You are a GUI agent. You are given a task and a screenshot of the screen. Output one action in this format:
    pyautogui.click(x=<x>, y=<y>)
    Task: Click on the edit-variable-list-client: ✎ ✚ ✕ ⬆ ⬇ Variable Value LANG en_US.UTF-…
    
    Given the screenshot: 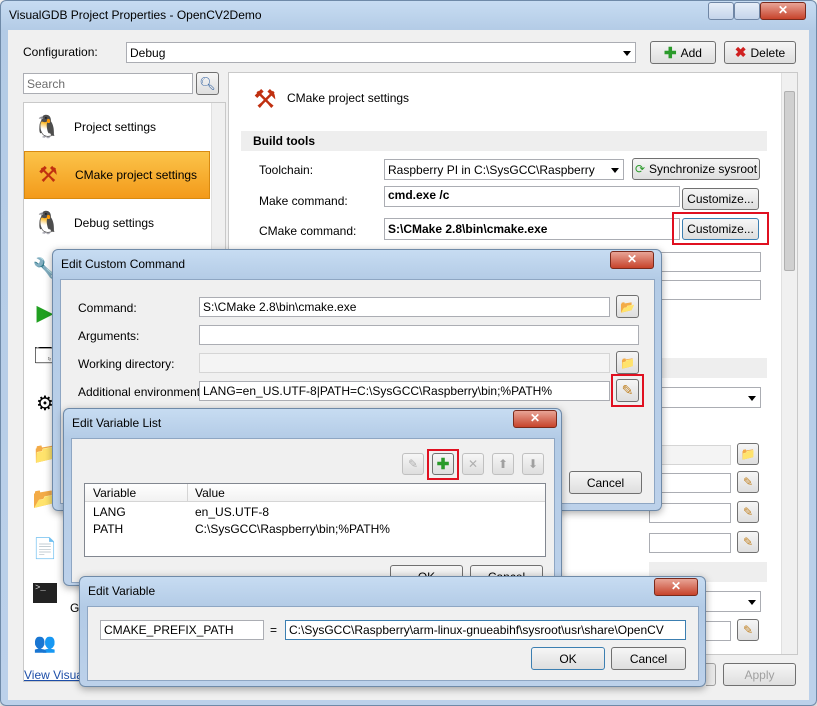 What is the action you would take?
    pyautogui.click(x=313, y=513)
    